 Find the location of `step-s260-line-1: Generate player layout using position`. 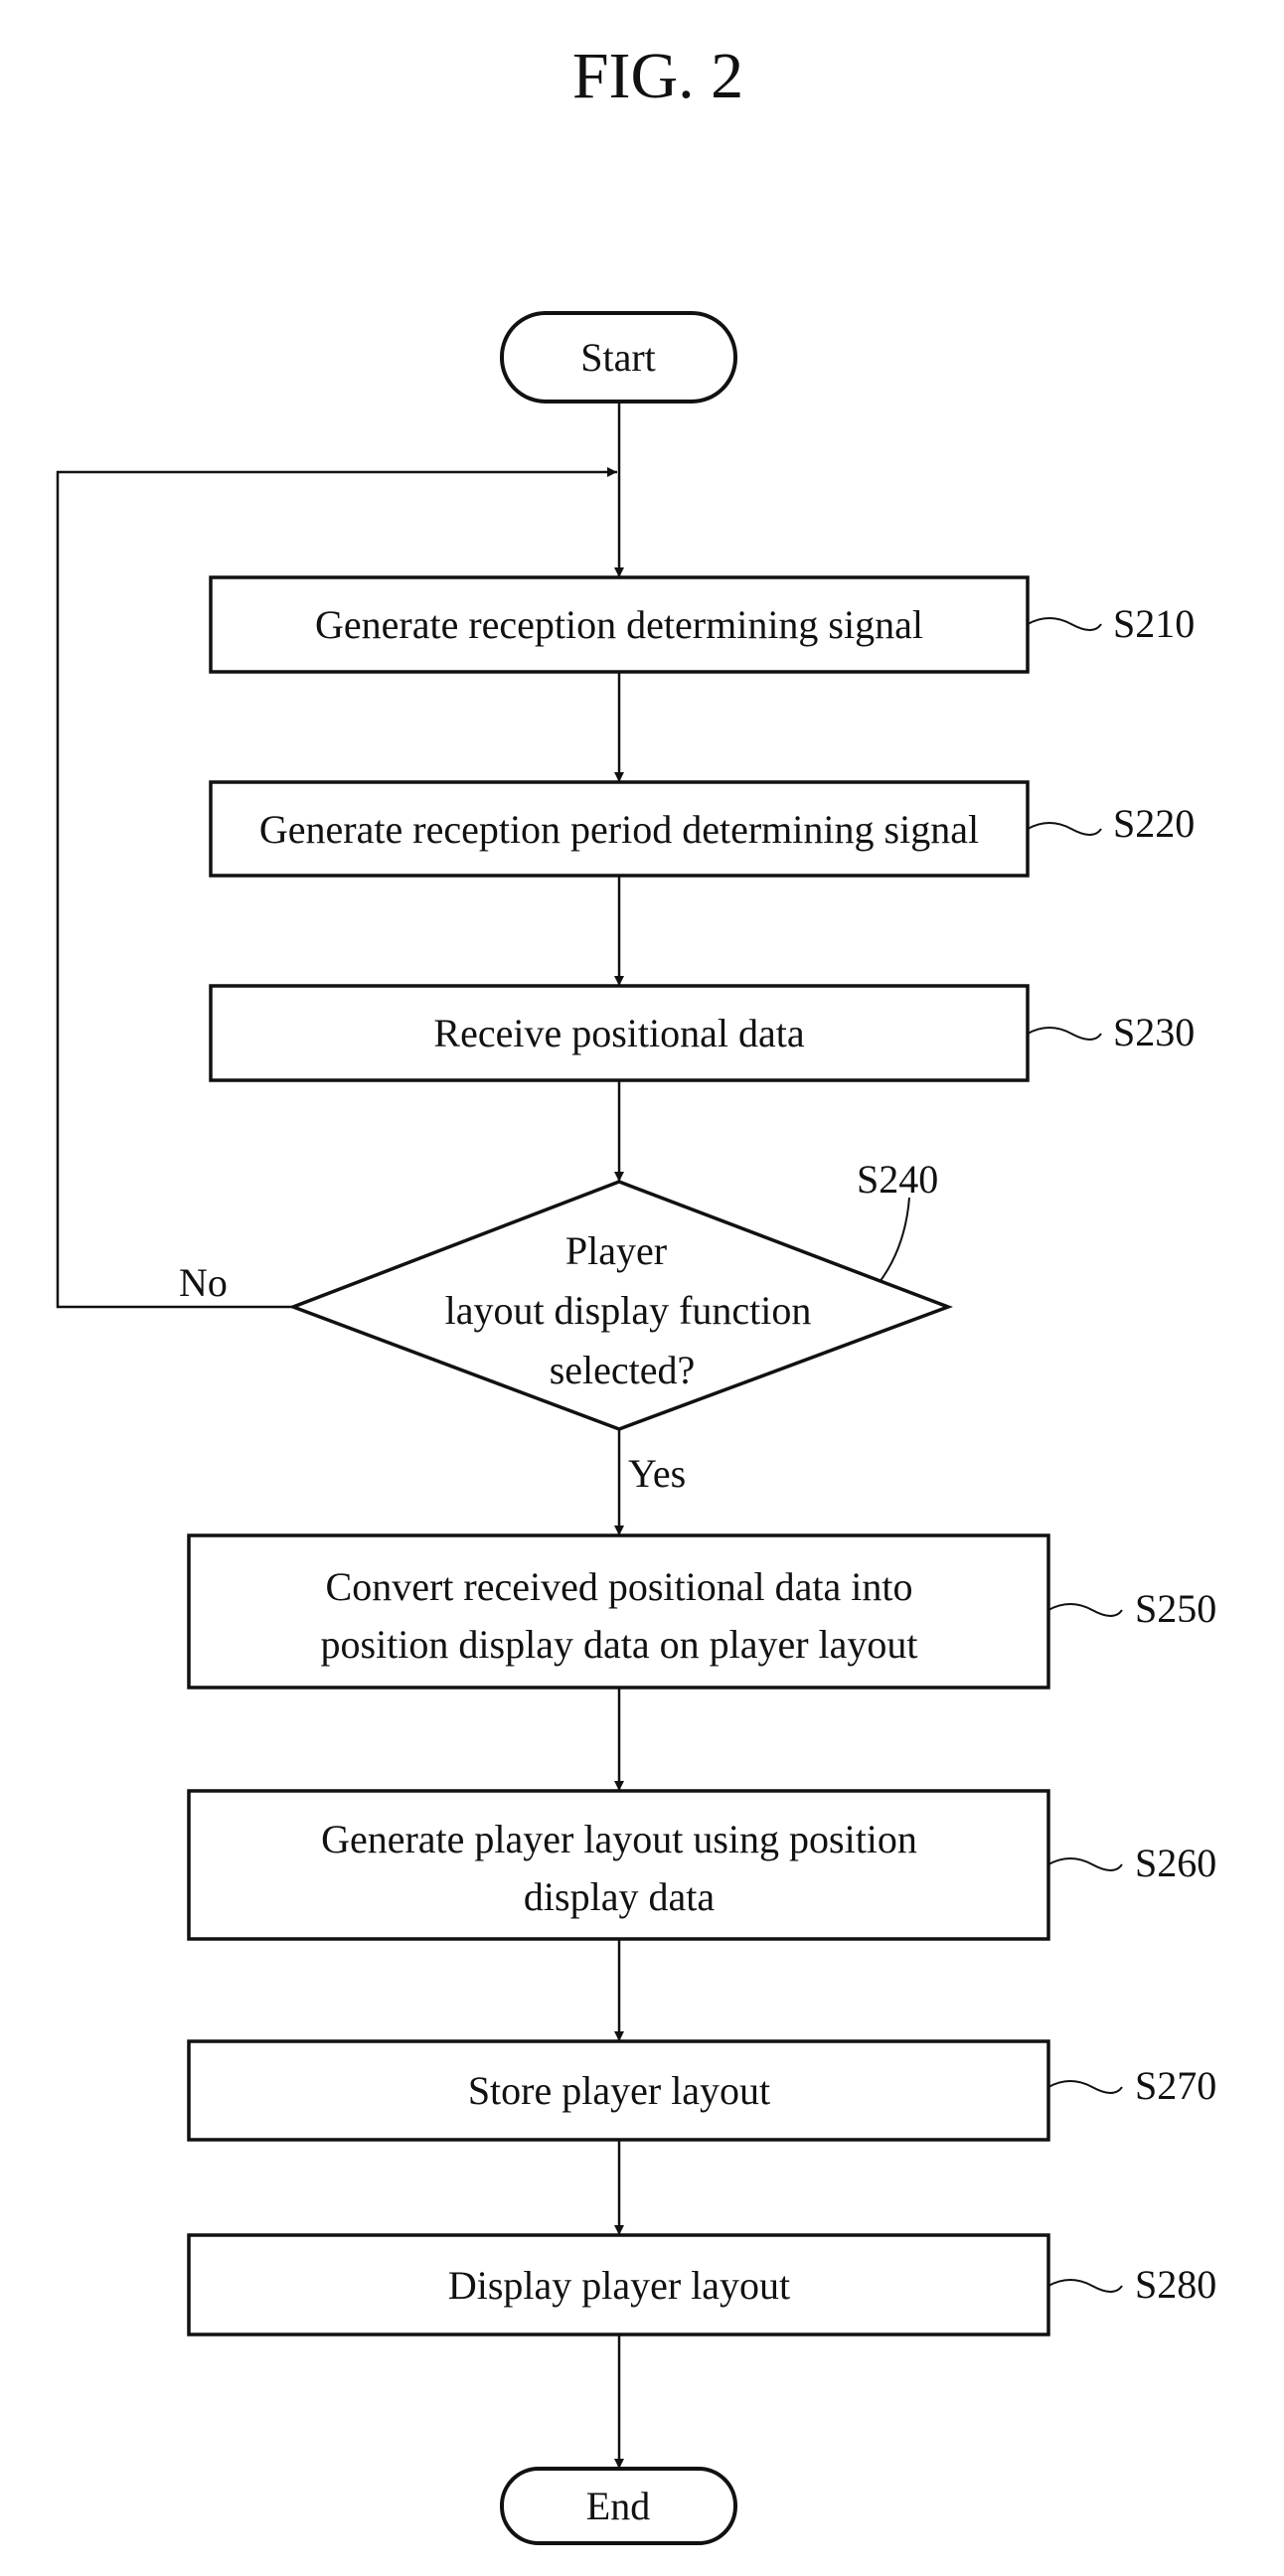

step-s260-line-1: Generate player layout using position is located at coordinates (619, 1839).